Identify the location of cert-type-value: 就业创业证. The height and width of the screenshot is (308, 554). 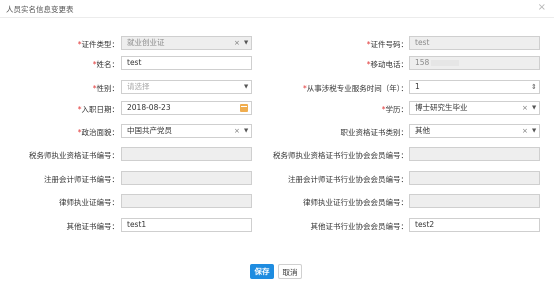
(146, 42).